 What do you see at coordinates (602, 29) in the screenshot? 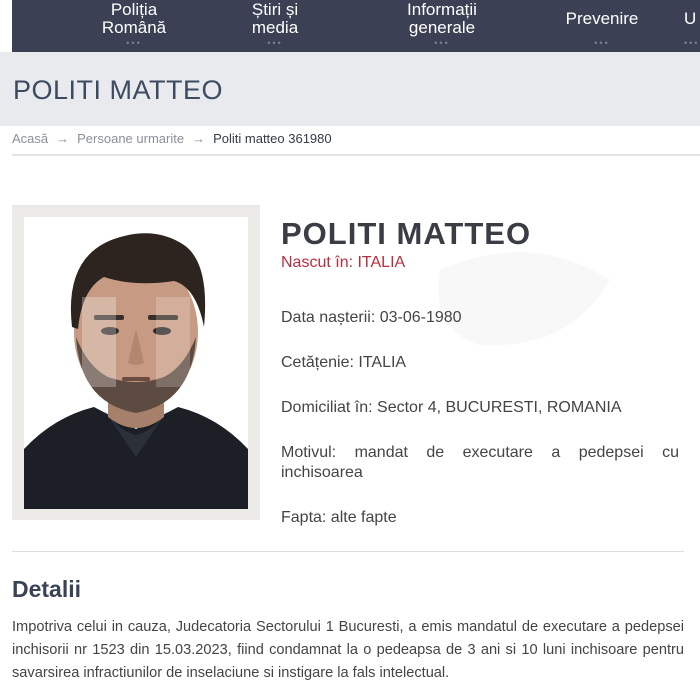
I see `nav-item-prevenire: Prevenire •••` at bounding box center [602, 29].